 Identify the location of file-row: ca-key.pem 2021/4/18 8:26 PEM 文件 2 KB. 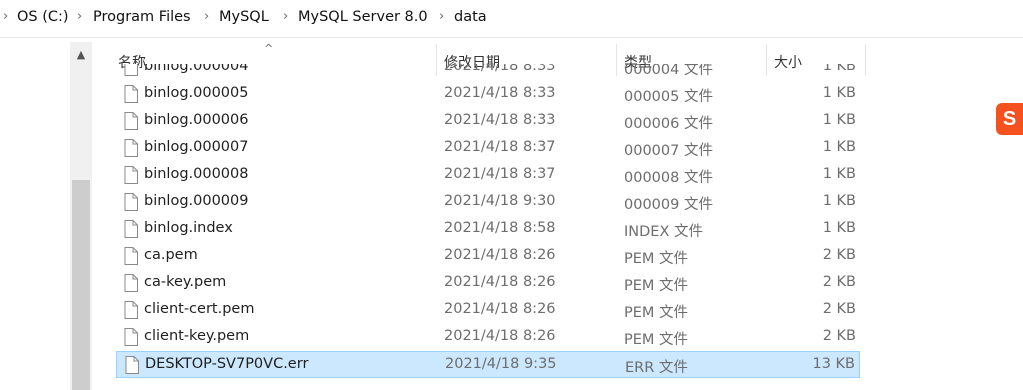
(488, 283).